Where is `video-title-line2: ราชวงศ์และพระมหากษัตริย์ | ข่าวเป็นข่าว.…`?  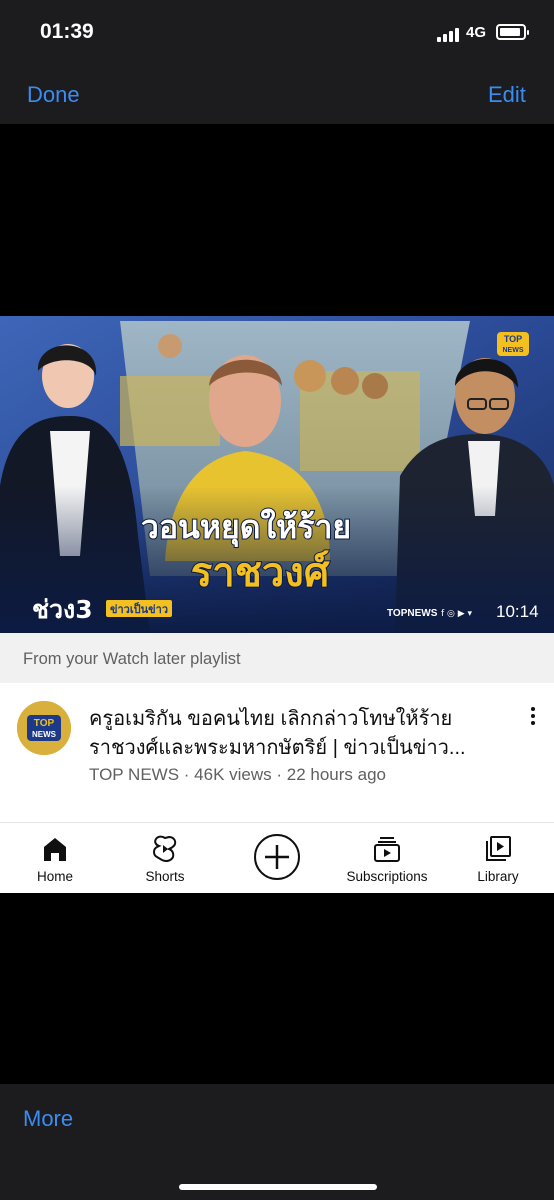
video-title-line2: ราชวงศ์และพระมหากษัตริย์ | ข่าวเป็นข่าว.… is located at coordinates (277, 748).